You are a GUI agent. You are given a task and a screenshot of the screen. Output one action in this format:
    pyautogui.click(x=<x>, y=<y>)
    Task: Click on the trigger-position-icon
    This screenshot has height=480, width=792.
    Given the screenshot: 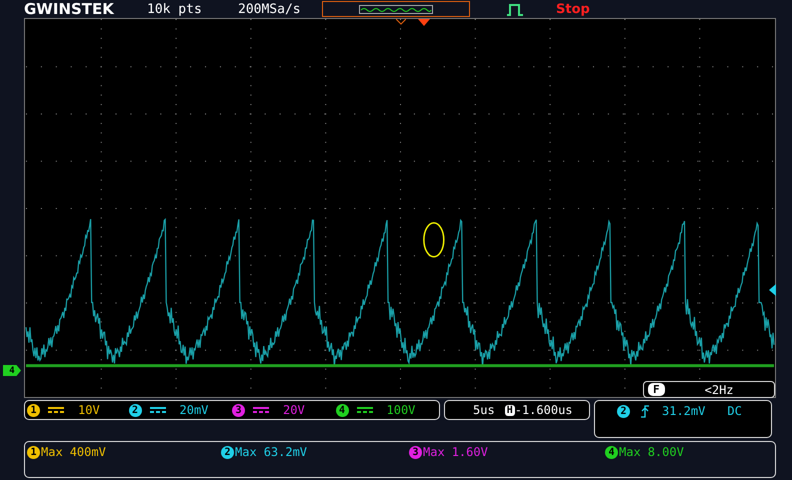 What is the action you would take?
    pyautogui.click(x=401, y=22)
    